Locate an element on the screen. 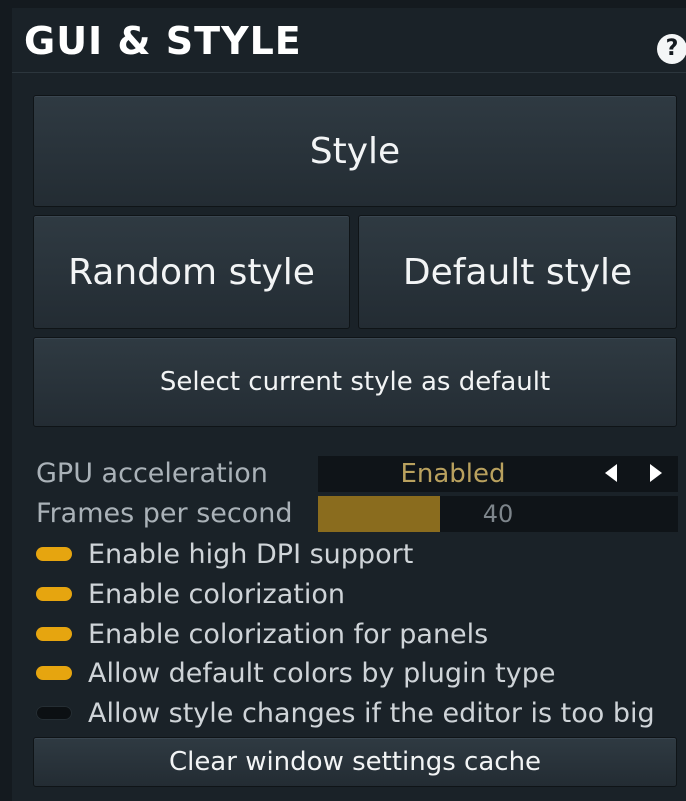  checkbox-row: Allow default colors by plugin type is located at coordinates (296, 673).